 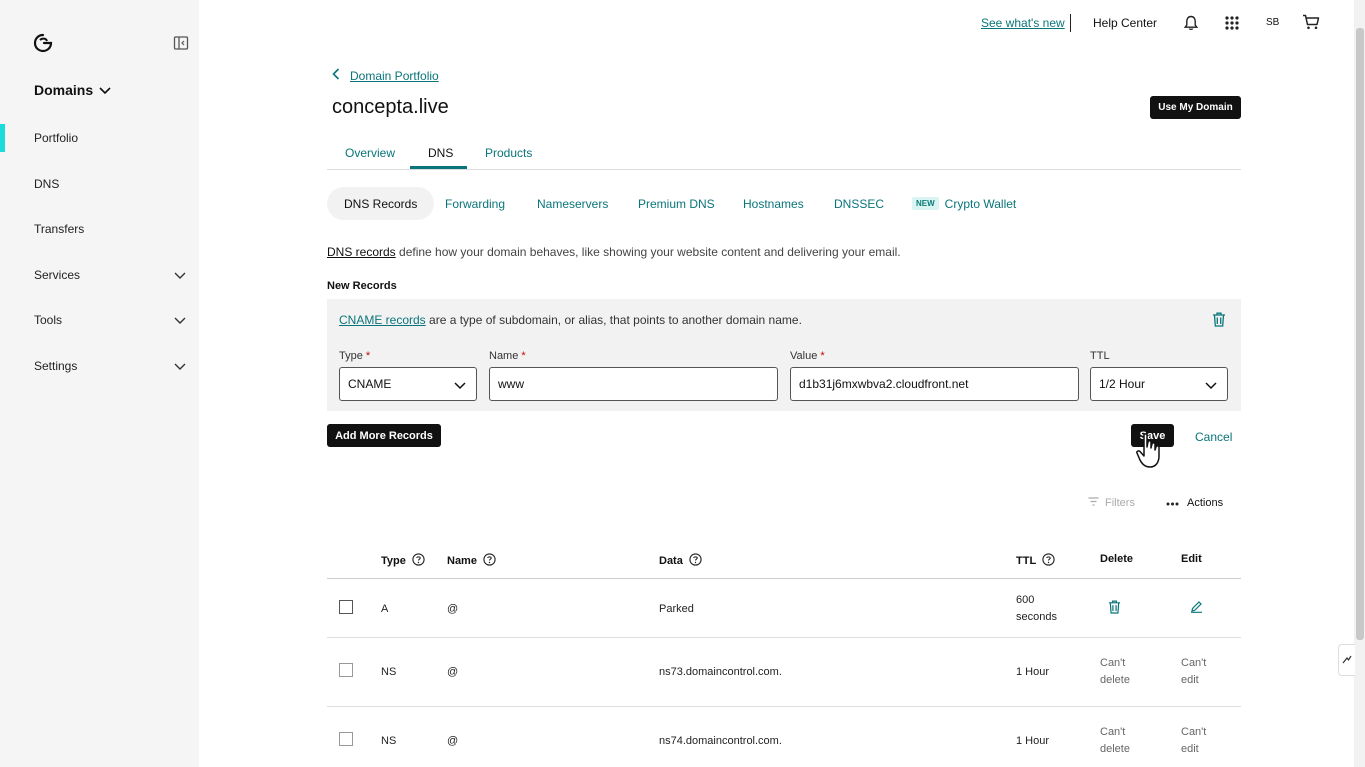 What do you see at coordinates (1117, 559) in the screenshot?
I see `col-delete: Delete` at bounding box center [1117, 559].